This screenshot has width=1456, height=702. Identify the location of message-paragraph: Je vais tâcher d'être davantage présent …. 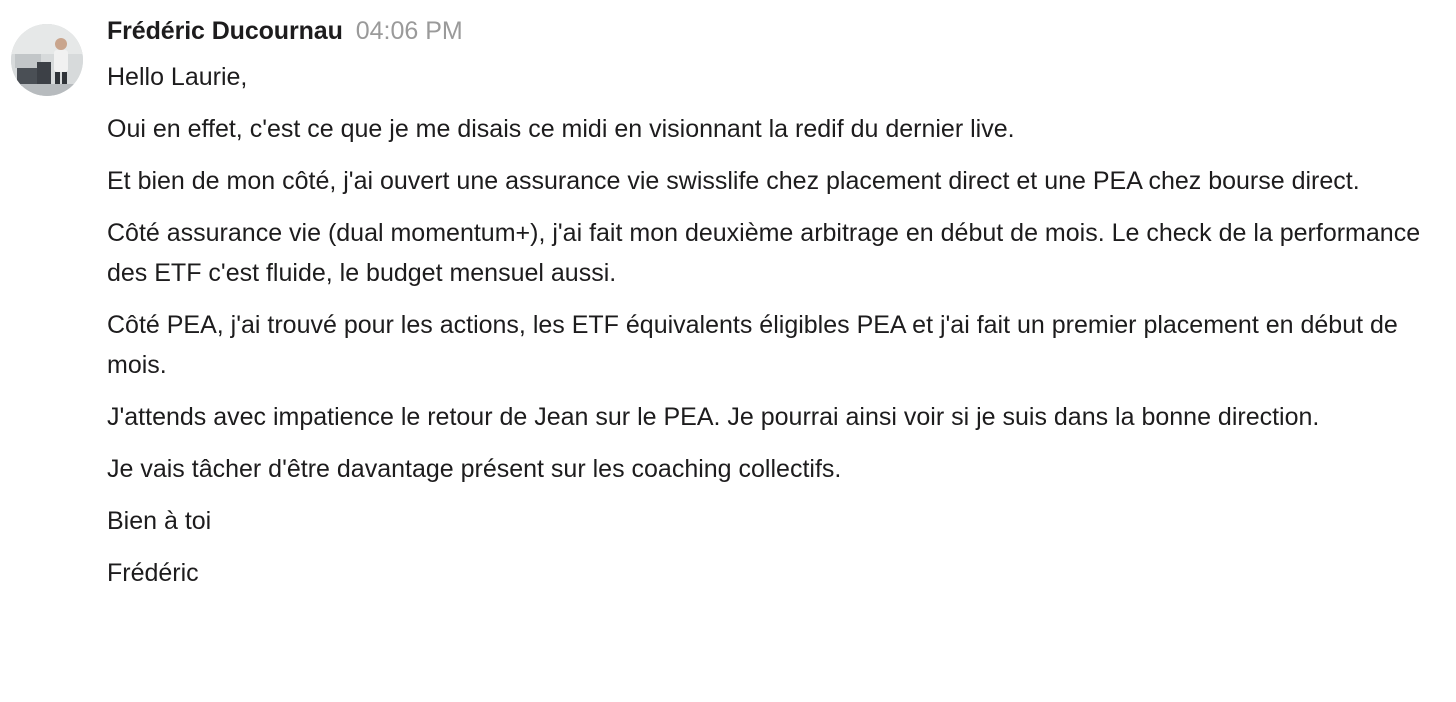
(474, 469).